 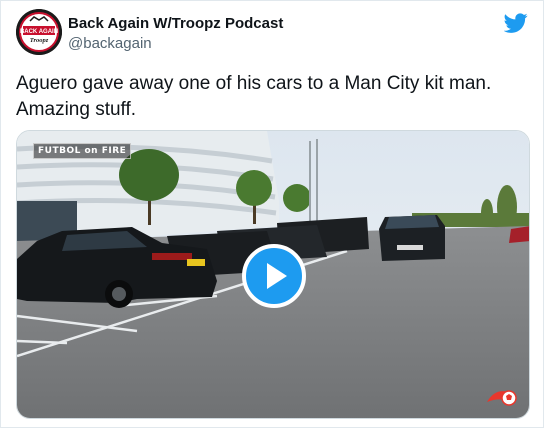 I want to click on tweet-text-line: Amazing stuff., so click(x=76, y=109).